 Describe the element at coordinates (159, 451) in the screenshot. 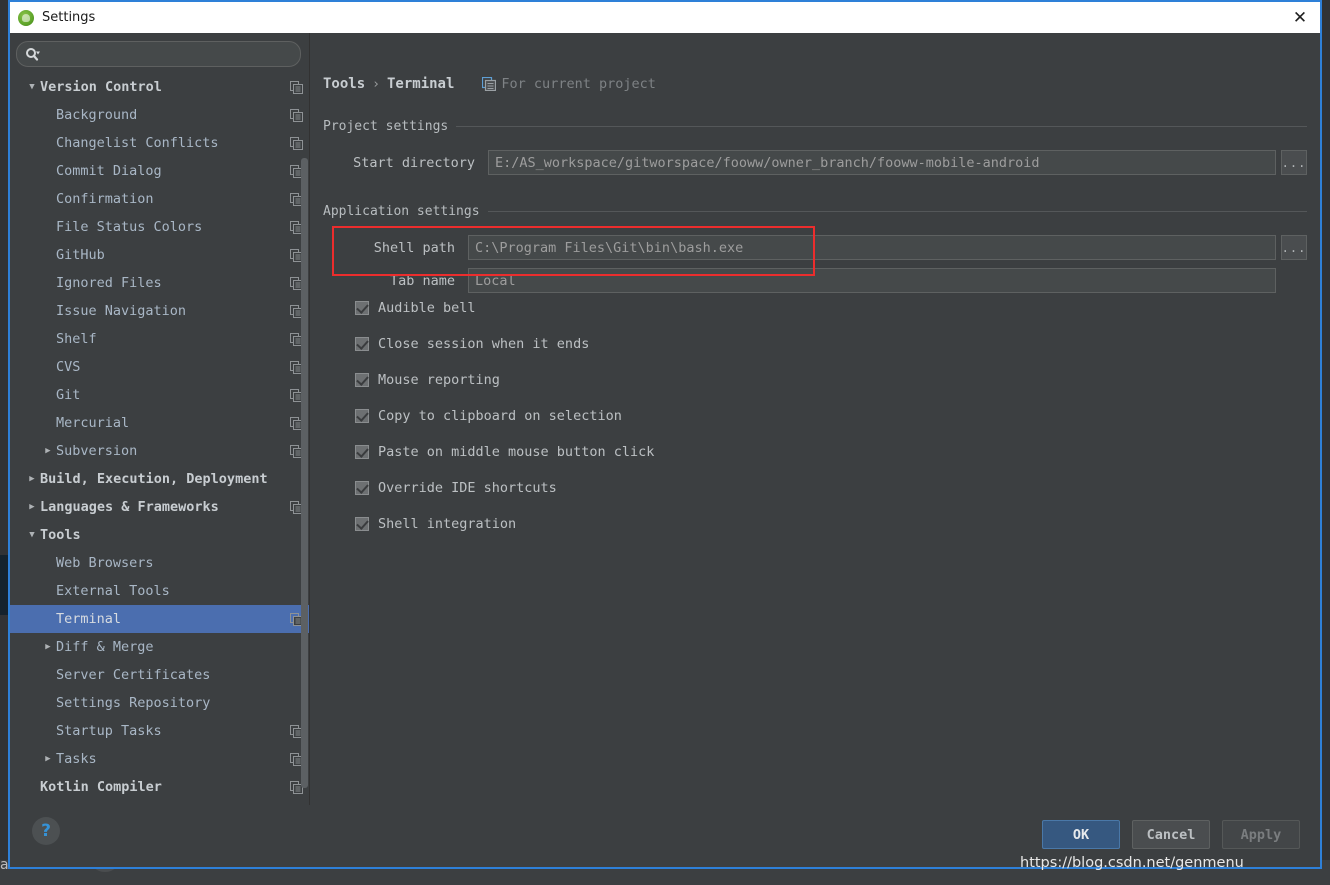

I see `sidebar-item-subversion: ▶ Subversion` at that location.